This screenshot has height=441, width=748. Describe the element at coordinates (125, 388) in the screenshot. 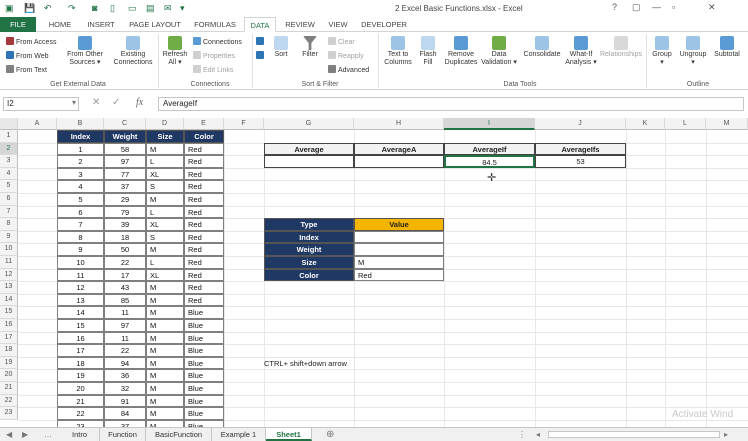

I see `table-cell: 32` at that location.